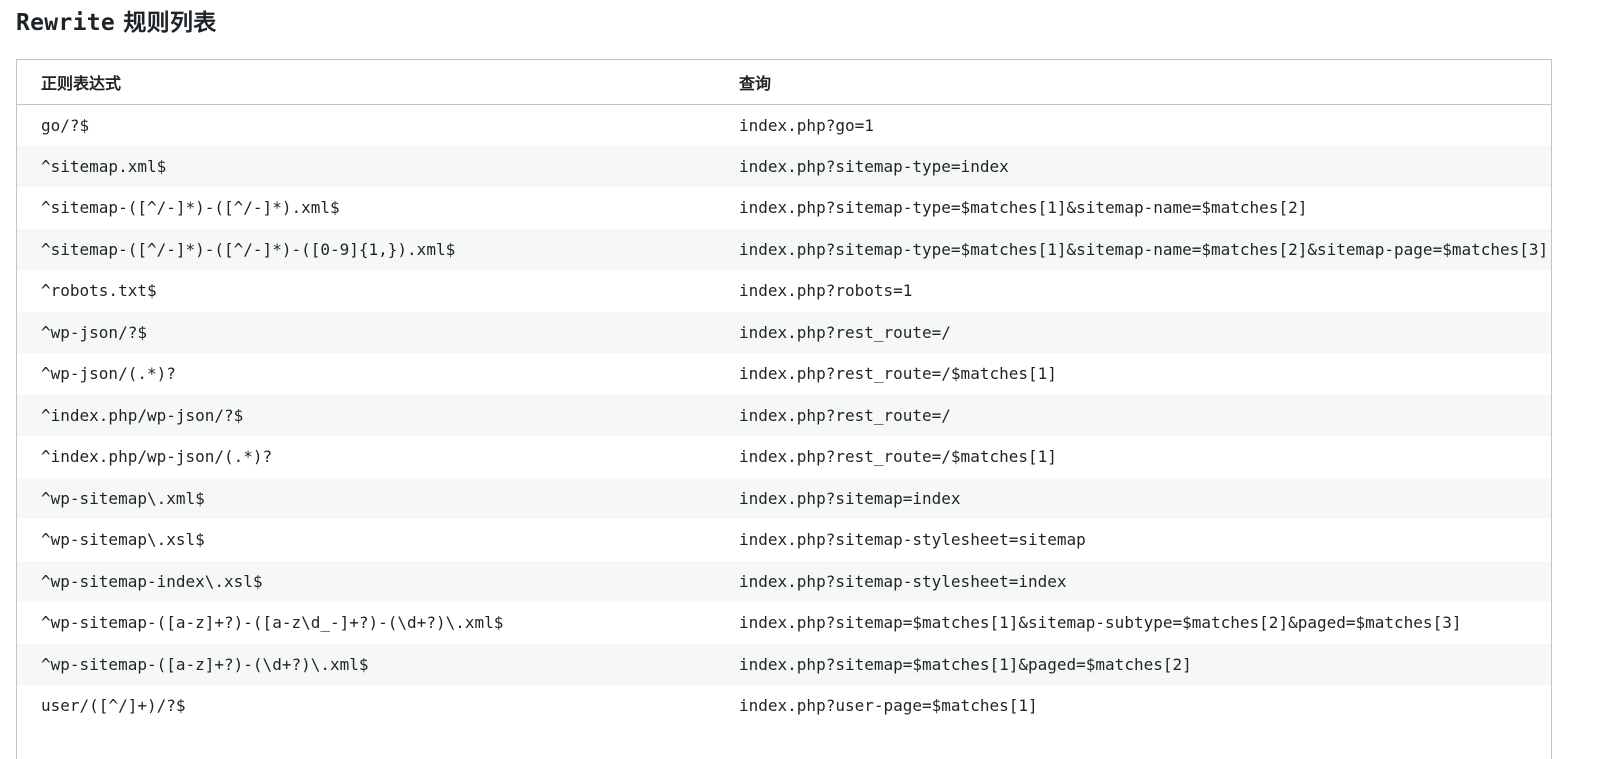 Image resolution: width=1605 pixels, height=759 pixels. I want to click on rule-regex-cell: ^index.php/wp-json/(.*)?, so click(157, 457).